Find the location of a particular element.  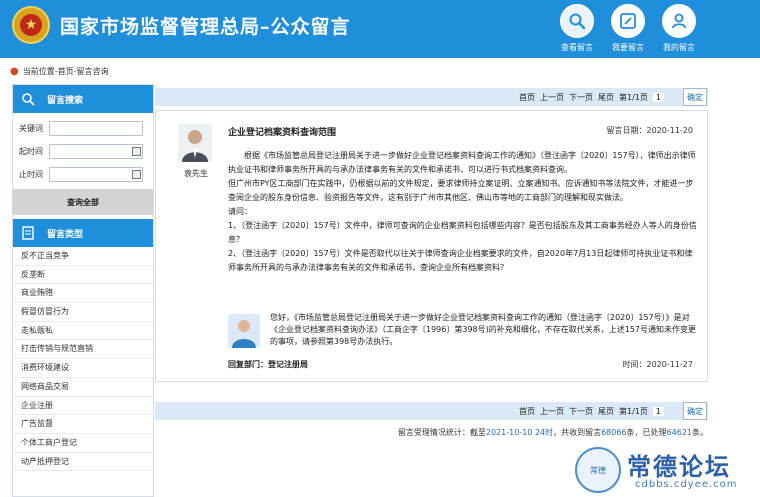

document-icon is located at coordinates (28, 233).